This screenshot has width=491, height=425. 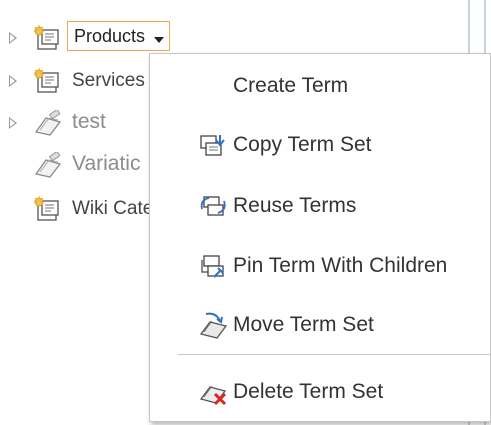 What do you see at coordinates (213, 325) in the screenshot?
I see `move-term-set-icon` at bounding box center [213, 325].